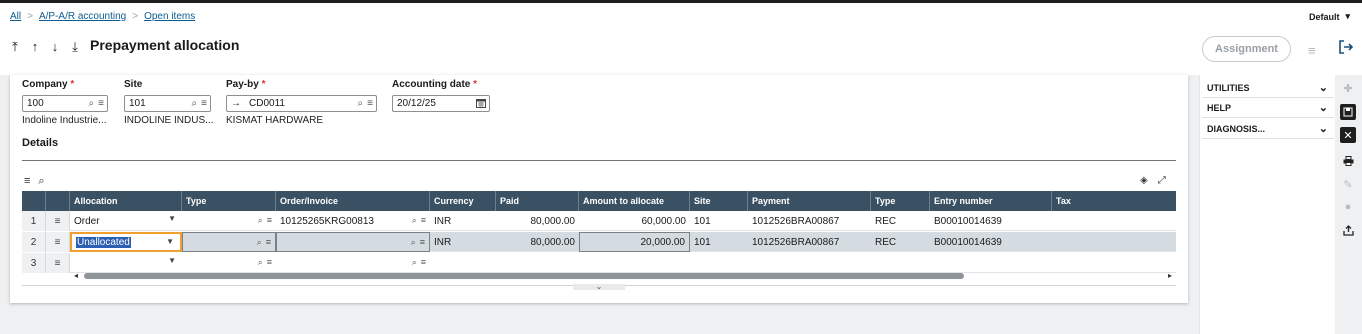 This screenshot has width=1362, height=334. What do you see at coordinates (809, 201) in the screenshot?
I see `col-payment: Payment` at bounding box center [809, 201].